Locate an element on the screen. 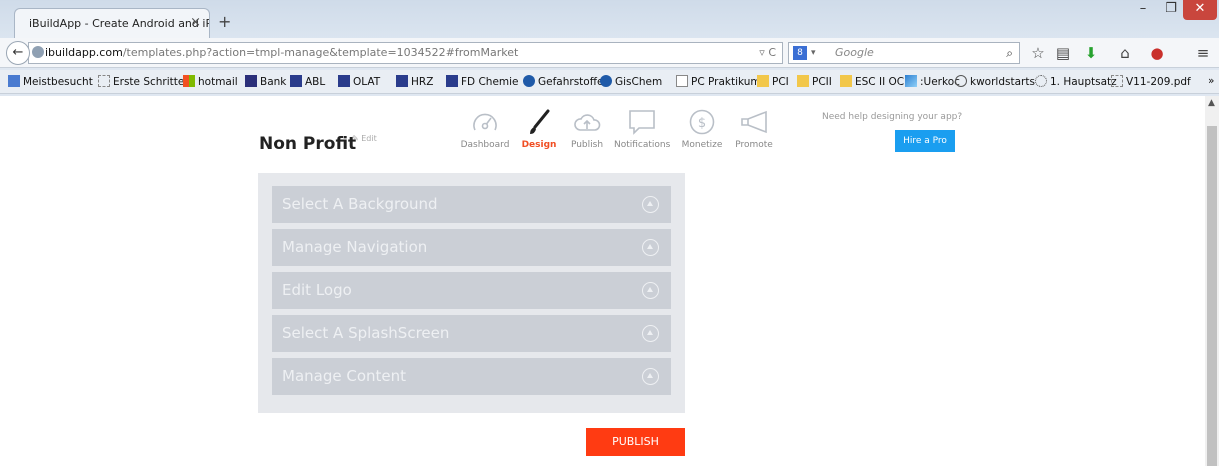  chat-bubble-icon is located at coordinates (642, 122).